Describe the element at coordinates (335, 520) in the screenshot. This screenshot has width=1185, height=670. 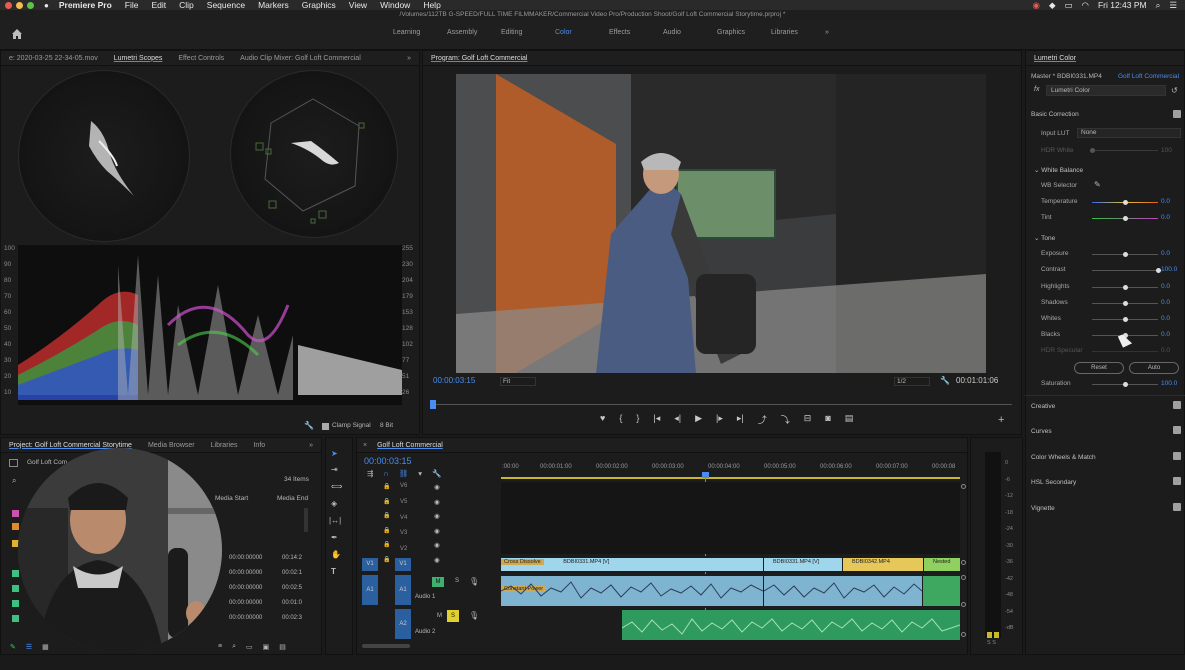
I see `slip-tool-icon: |↔|` at that location.